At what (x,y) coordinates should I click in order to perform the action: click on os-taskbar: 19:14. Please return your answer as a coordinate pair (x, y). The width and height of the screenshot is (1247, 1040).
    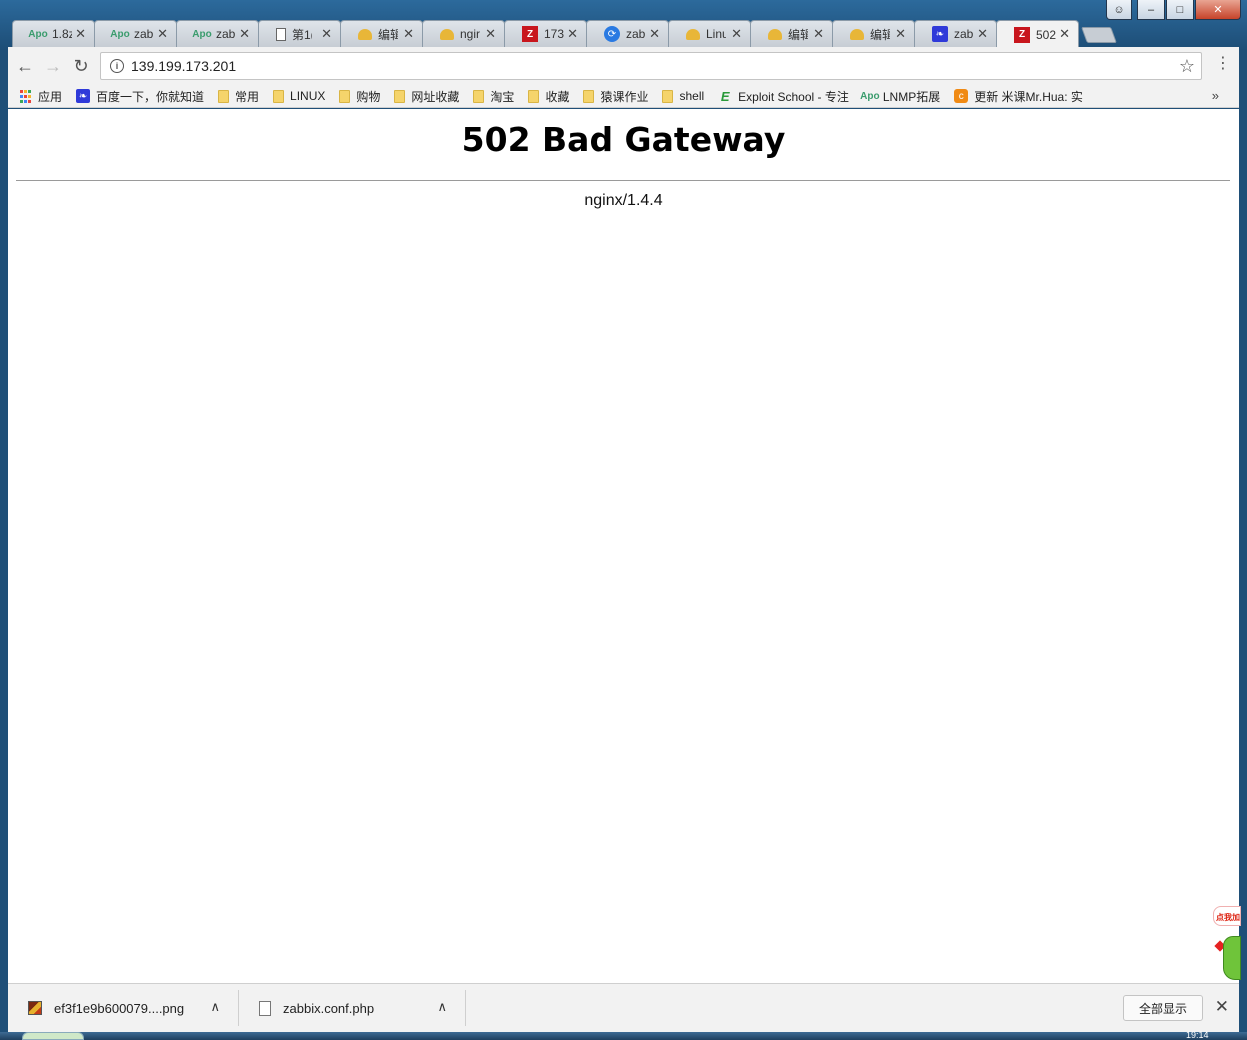
    Looking at the image, I should click on (623, 1035).